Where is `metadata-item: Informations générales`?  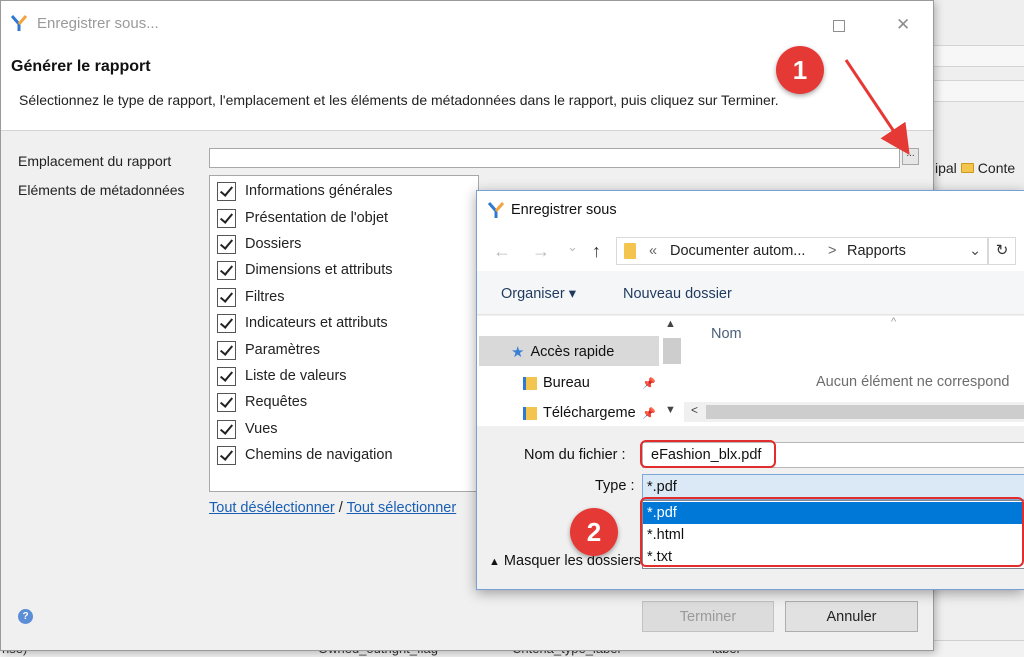 metadata-item: Informations générales is located at coordinates (305, 191).